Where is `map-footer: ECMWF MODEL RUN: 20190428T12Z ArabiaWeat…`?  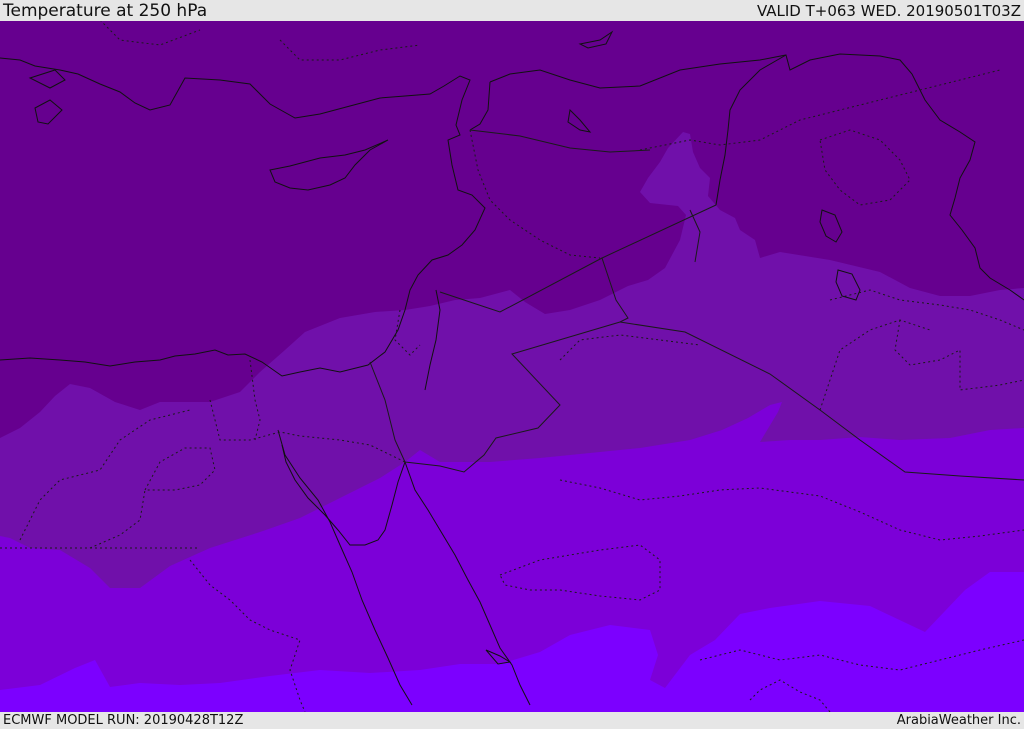
map-footer: ECMWF MODEL RUN: 20190428T12Z ArabiaWeat… is located at coordinates (512, 720).